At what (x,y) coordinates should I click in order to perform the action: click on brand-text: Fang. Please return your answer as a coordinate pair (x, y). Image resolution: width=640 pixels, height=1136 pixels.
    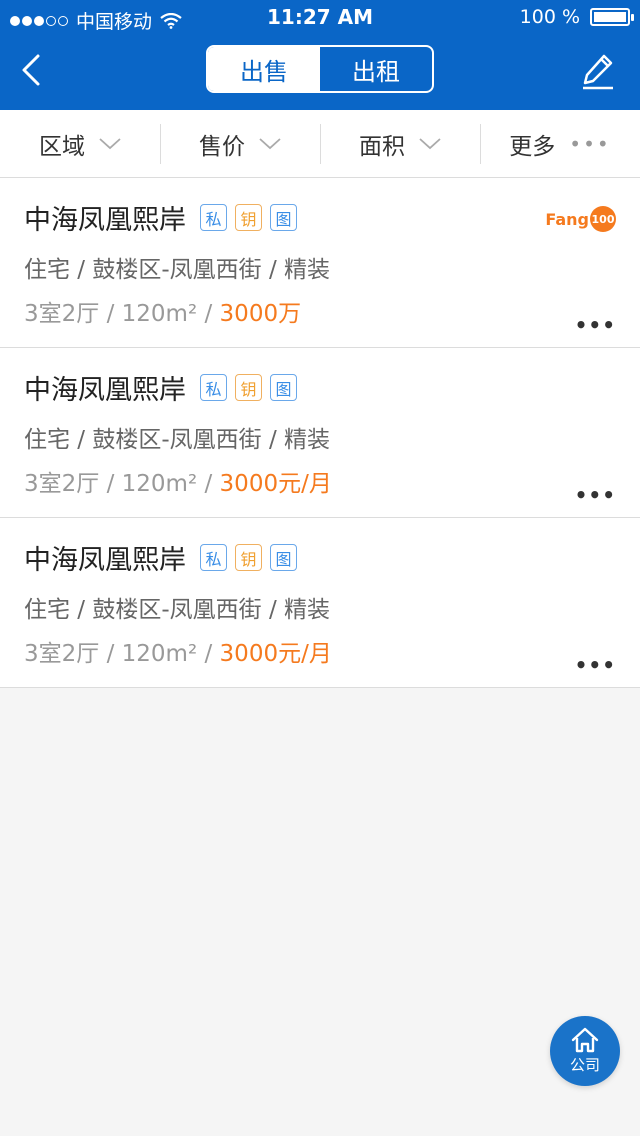
    Looking at the image, I should click on (567, 219).